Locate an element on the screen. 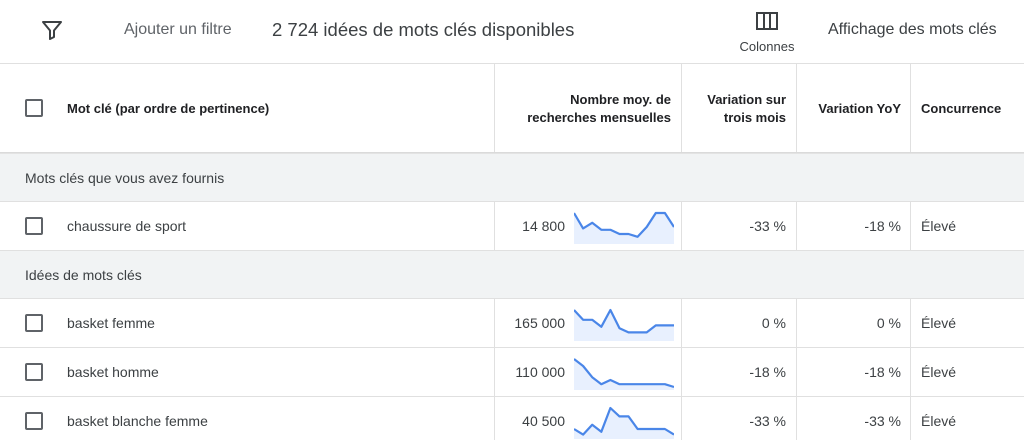  header-avg-searches: Nombre moy. de recherches mensuelles is located at coordinates (599, 109).